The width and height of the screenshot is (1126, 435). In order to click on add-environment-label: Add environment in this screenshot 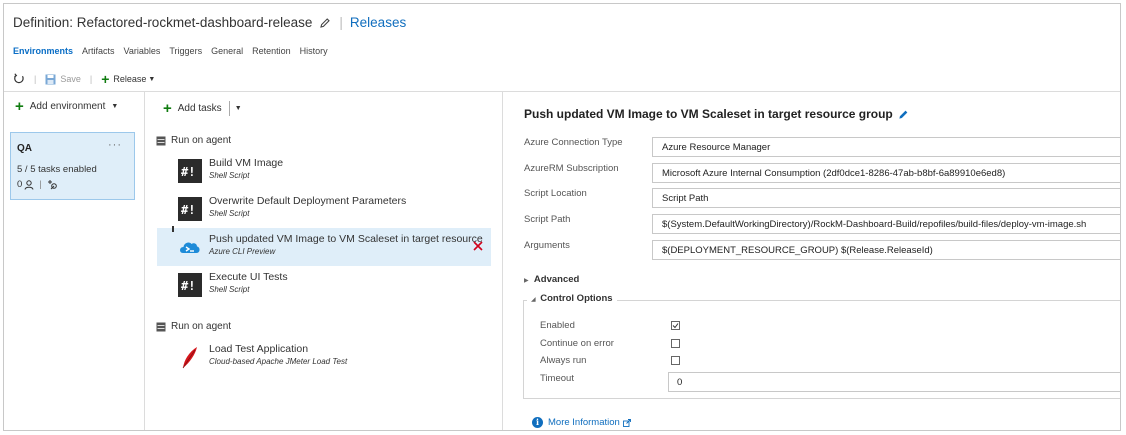, I will do `click(67, 106)`.